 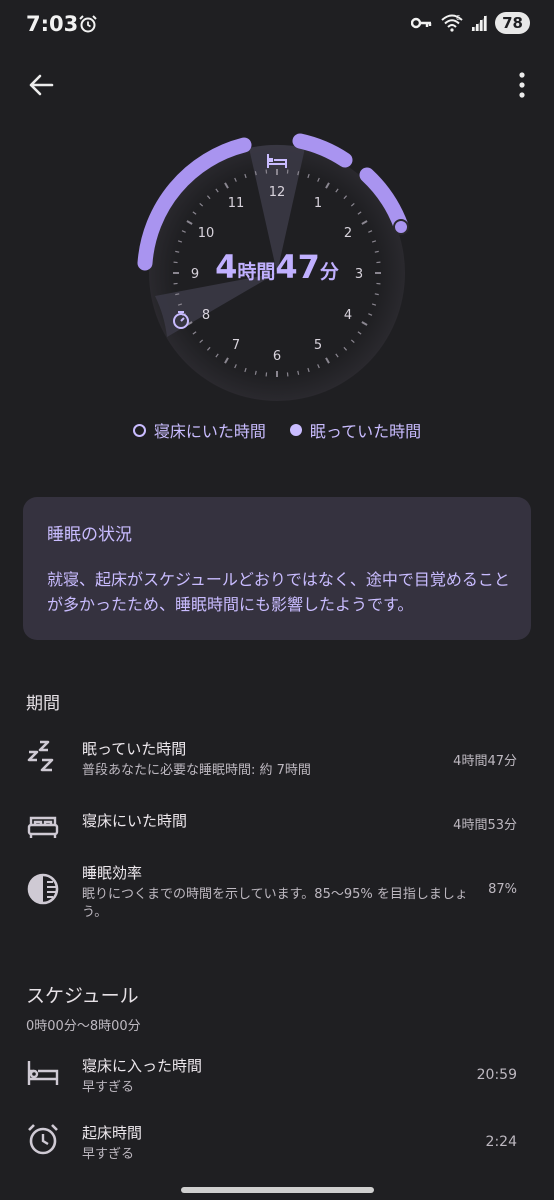 I want to click on more-options-icon, so click(x=522, y=85).